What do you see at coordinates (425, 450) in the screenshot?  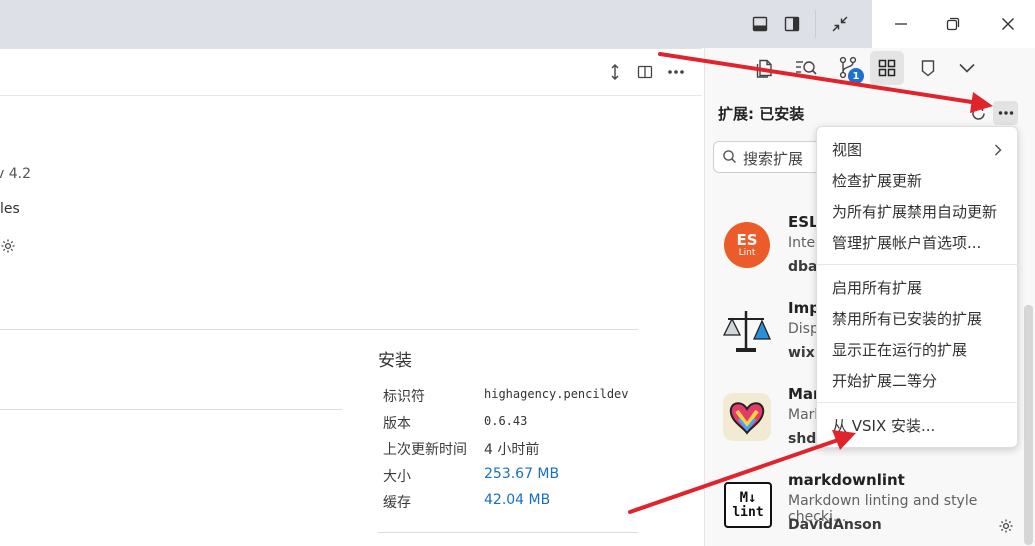 I see `install-label-last-updated: 上次更新时间` at bounding box center [425, 450].